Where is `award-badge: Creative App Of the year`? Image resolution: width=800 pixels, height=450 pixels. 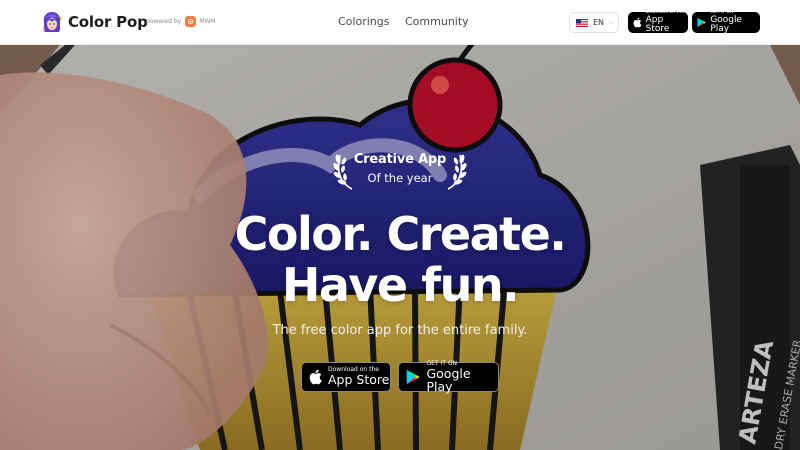
award-badge: Creative App Of the year is located at coordinates (400, 169).